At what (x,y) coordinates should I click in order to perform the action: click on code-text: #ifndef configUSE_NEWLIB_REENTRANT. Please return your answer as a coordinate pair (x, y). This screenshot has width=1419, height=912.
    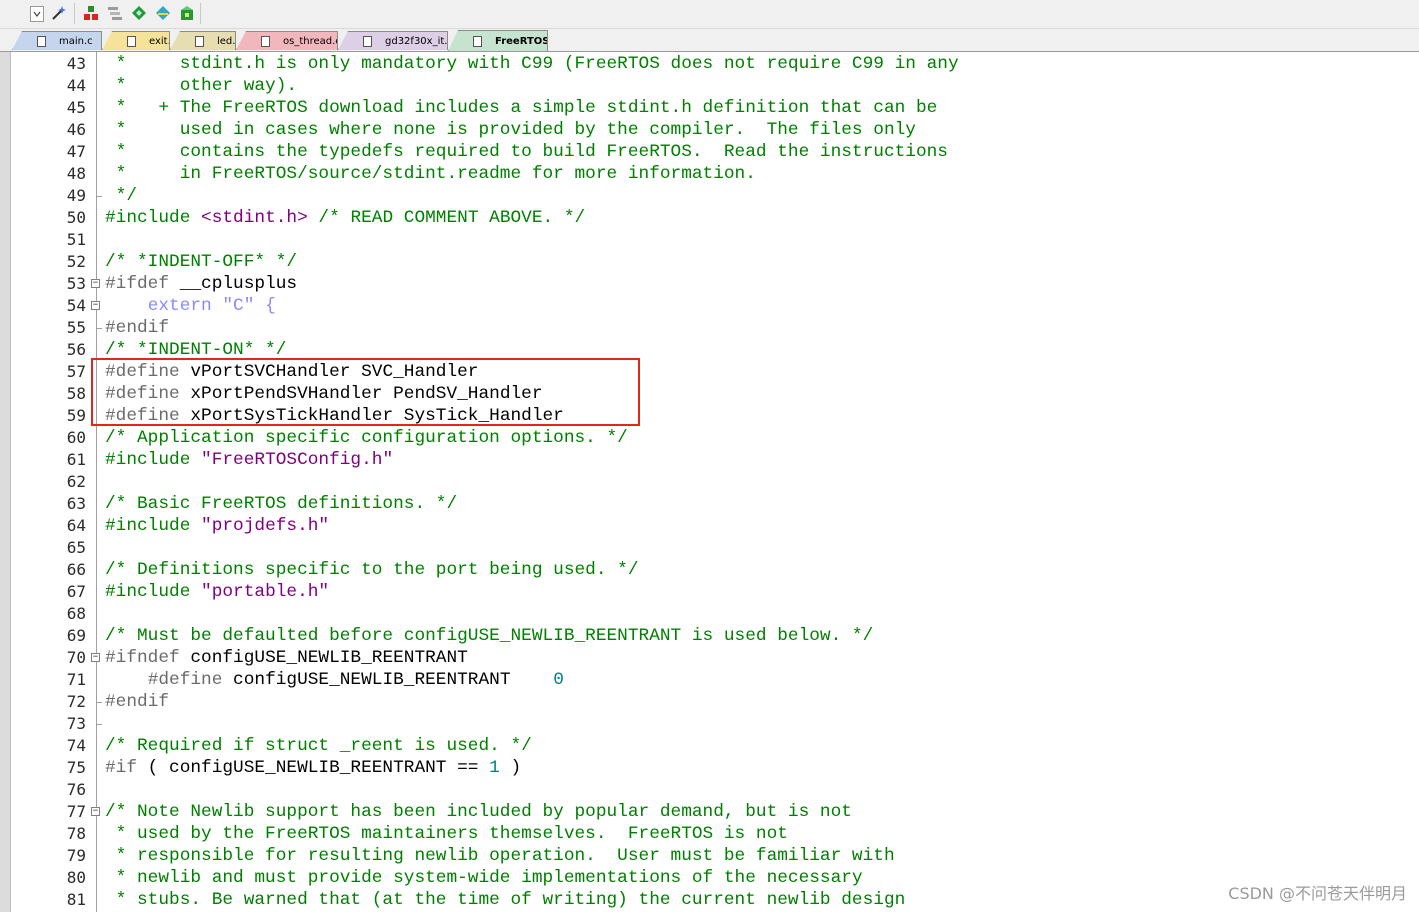
    Looking at the image, I should click on (286, 658).